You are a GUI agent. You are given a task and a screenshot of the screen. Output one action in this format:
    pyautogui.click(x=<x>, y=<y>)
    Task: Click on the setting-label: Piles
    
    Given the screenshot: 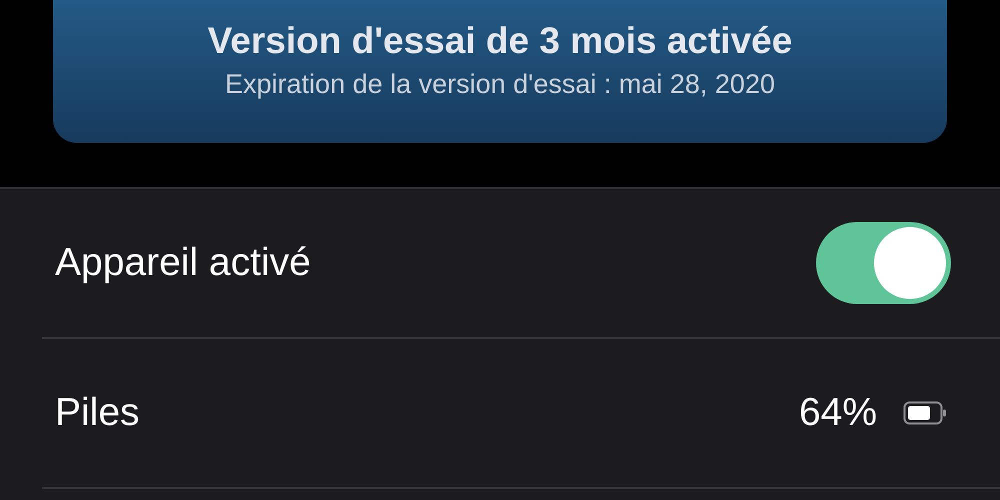 What is the action you would take?
    pyautogui.click(x=97, y=413)
    